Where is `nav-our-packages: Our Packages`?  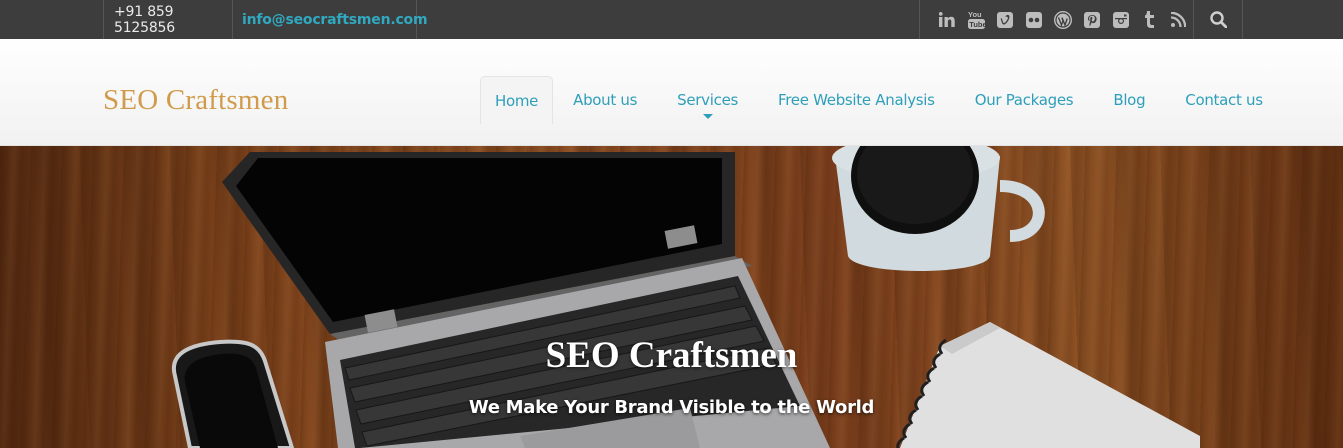
nav-our-packages: Our Packages is located at coordinates (1024, 100).